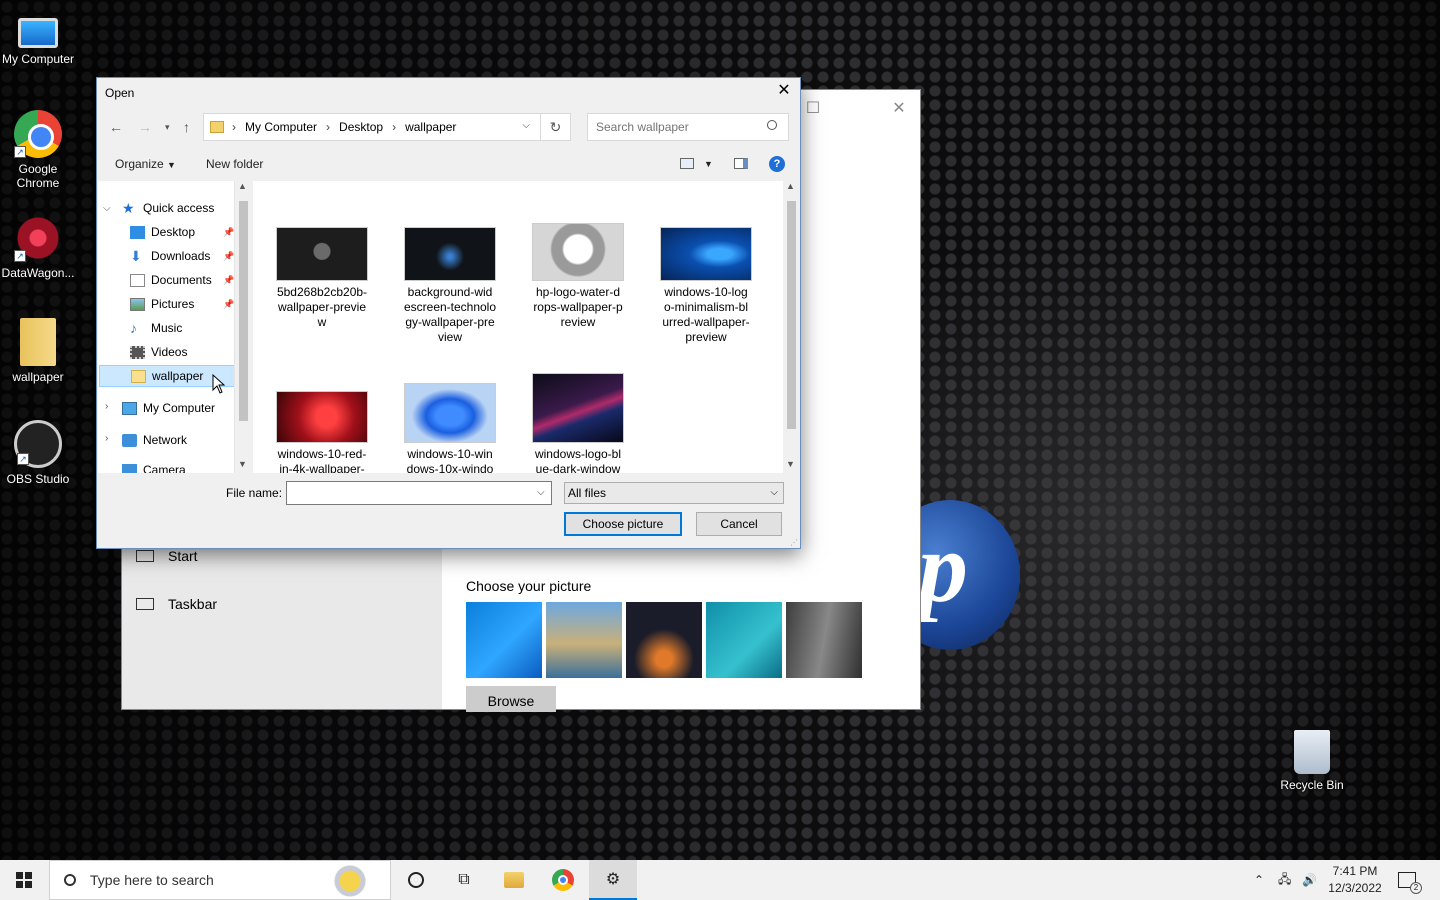 The width and height of the screenshot is (1440, 900). Describe the element at coordinates (1355, 880) in the screenshot. I see `clock: 7:41 PM 12/3/2022` at that location.